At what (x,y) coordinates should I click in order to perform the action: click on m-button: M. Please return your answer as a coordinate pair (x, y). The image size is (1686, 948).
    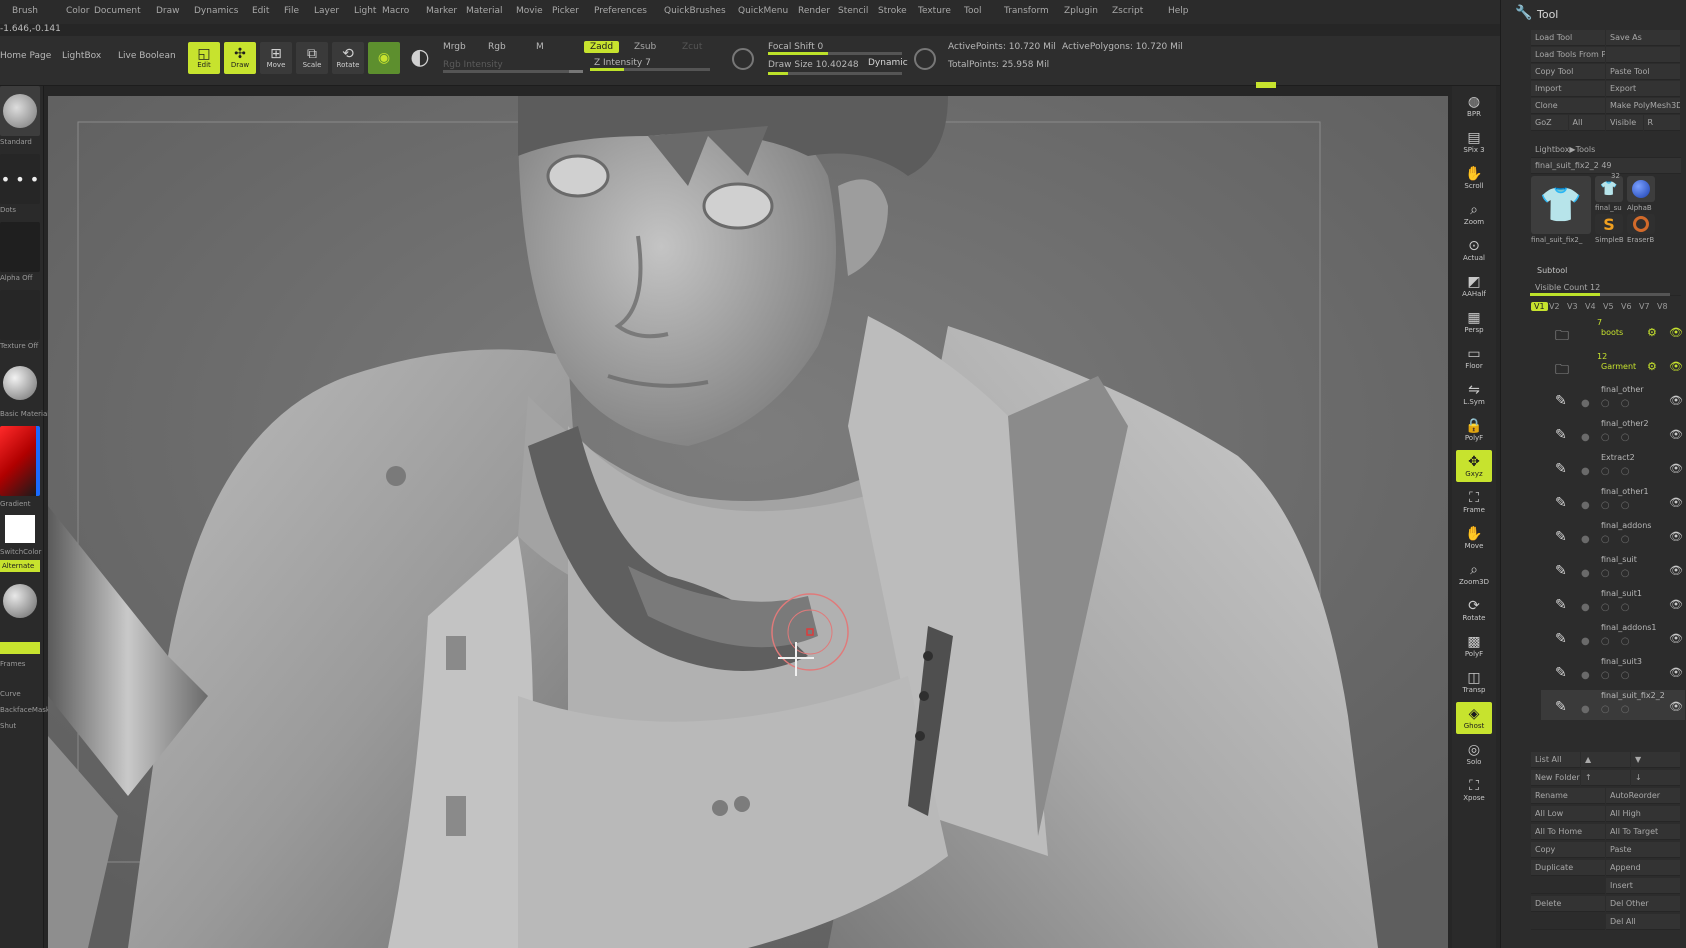
    Looking at the image, I should click on (540, 47).